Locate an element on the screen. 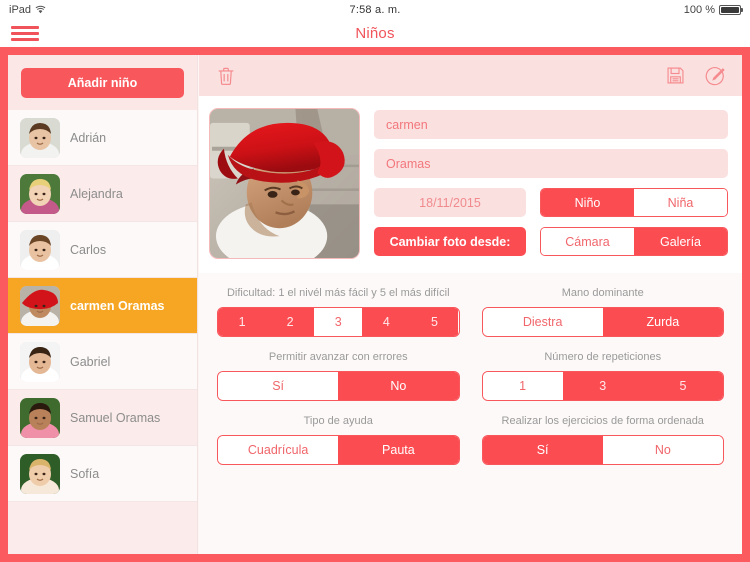 The width and height of the screenshot is (750, 562). segment-option: Diestra is located at coordinates (542, 322).